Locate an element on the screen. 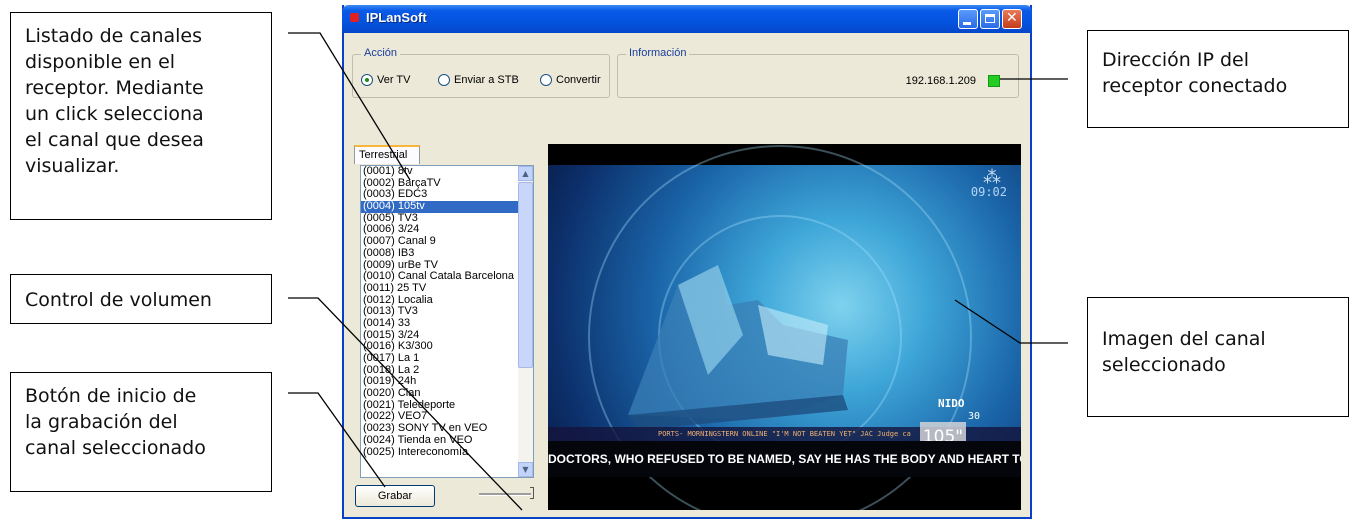  channel-list-item: (0008) IB3 is located at coordinates (439, 253).